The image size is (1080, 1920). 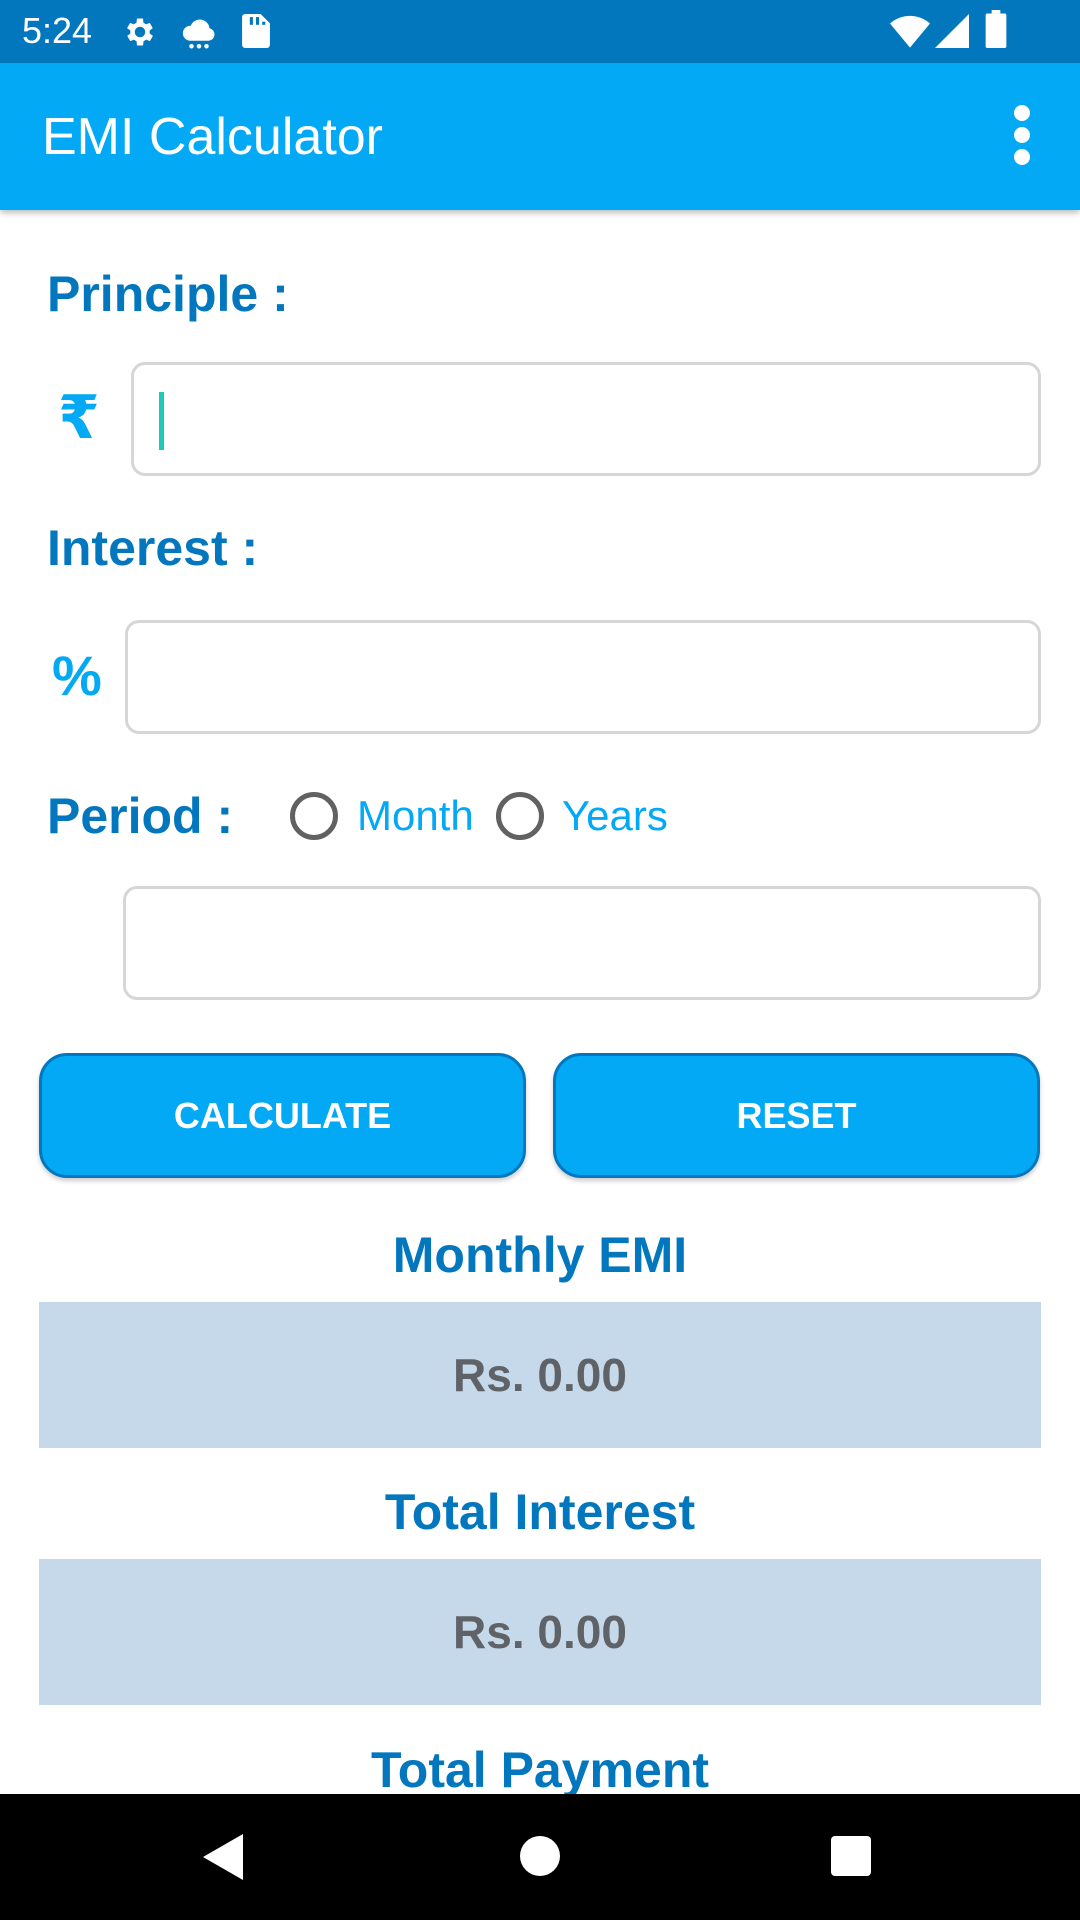 What do you see at coordinates (153, 548) in the screenshot?
I see `interest-label: Interest :` at bounding box center [153, 548].